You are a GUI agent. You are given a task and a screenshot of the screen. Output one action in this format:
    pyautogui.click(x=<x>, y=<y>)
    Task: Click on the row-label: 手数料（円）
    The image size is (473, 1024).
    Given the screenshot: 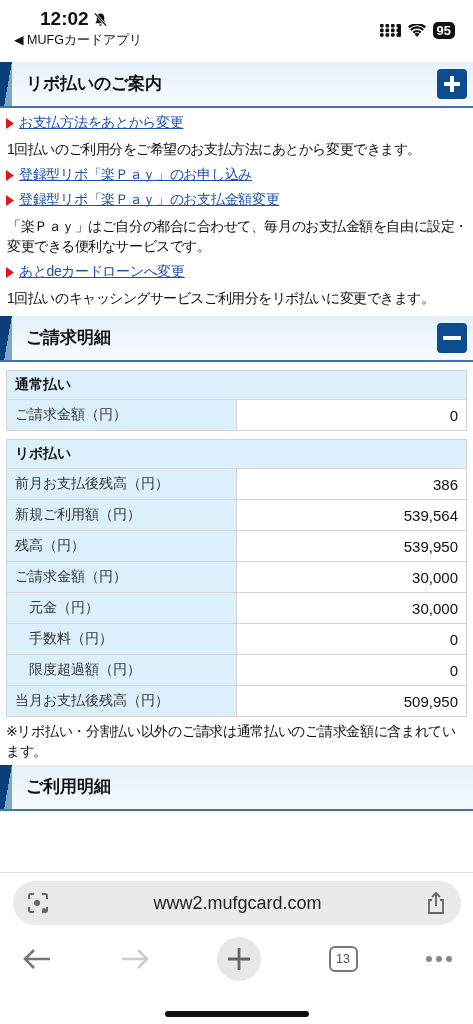 What is the action you would take?
    pyautogui.click(x=122, y=639)
    